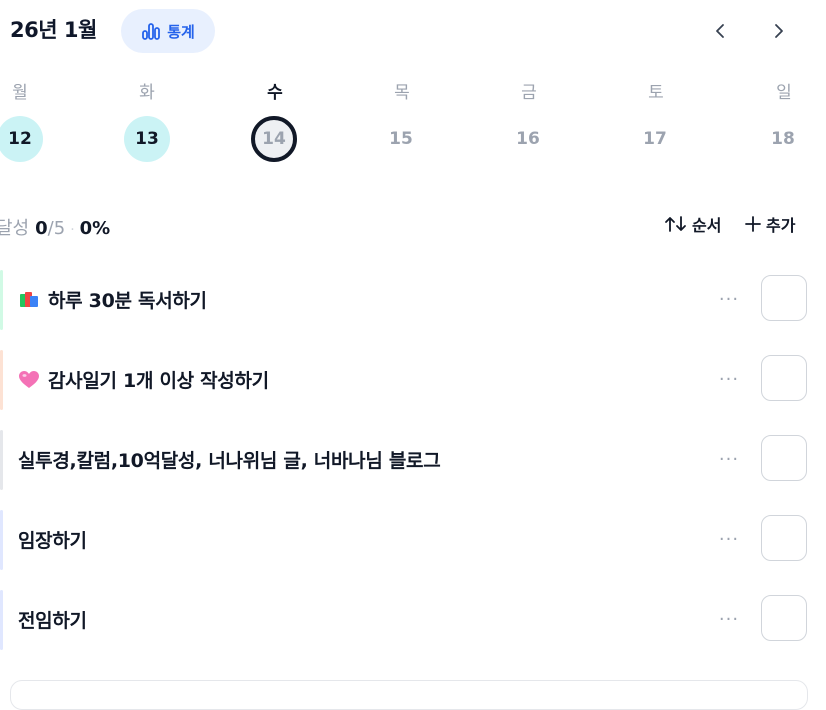  Describe the element at coordinates (41, 228) in the screenshot. I see `achievement-done: 0` at that location.